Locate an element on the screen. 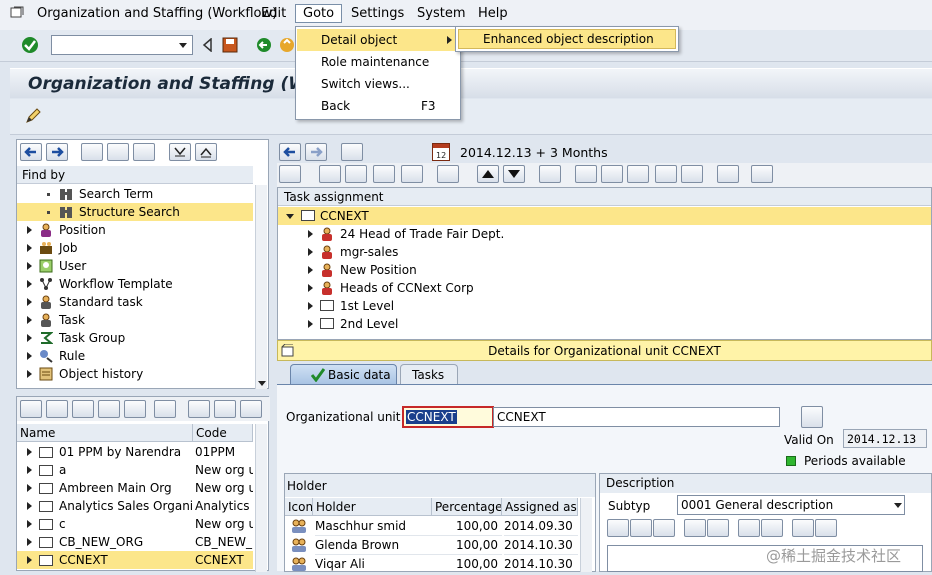 This screenshot has width=932, height=575. find-by-item: Task Group is located at coordinates (135, 338).